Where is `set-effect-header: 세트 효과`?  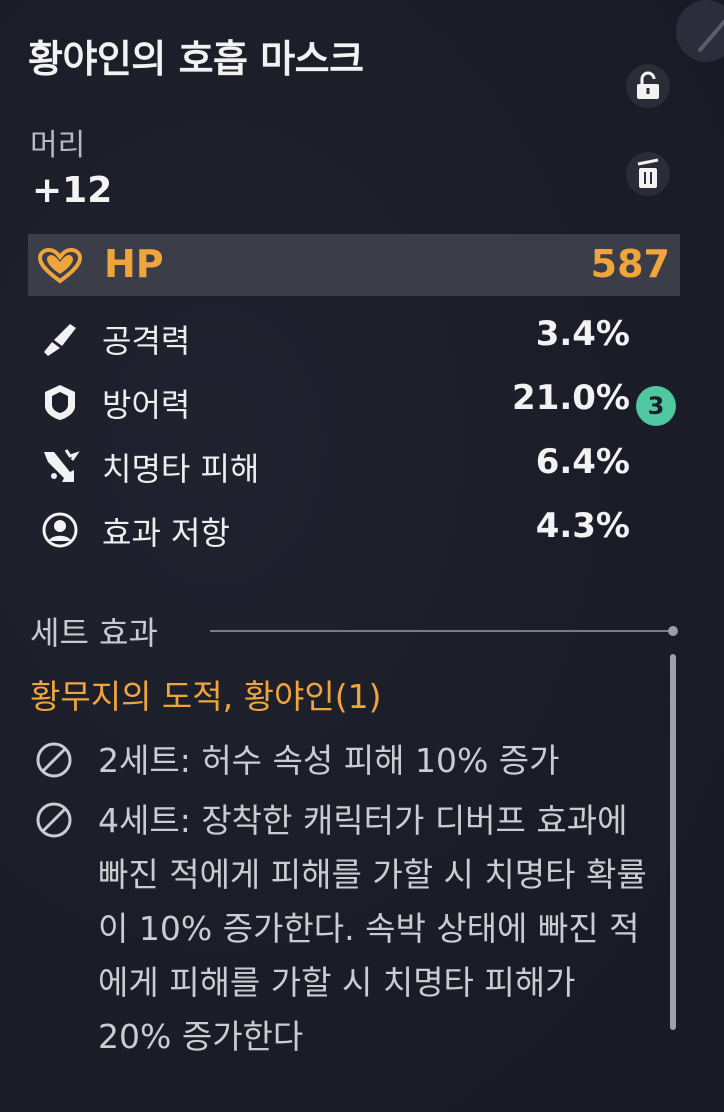 set-effect-header: 세트 효과 is located at coordinates (94, 633).